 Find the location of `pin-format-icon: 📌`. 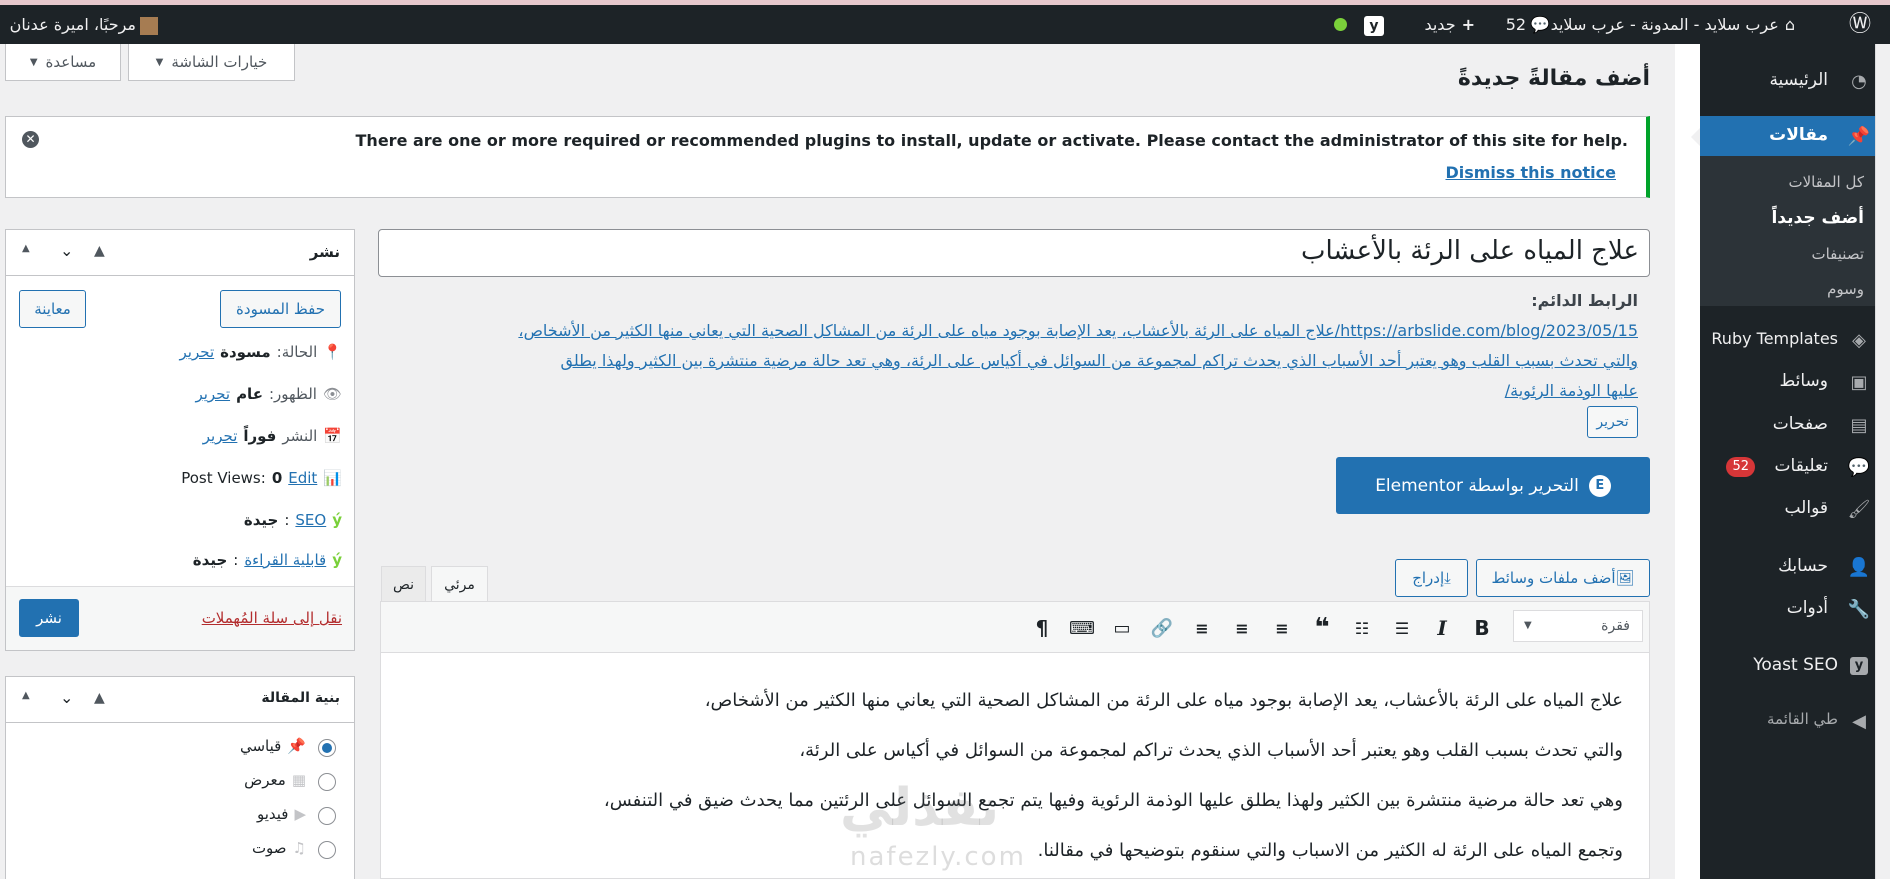

pin-format-icon: 📌 is located at coordinates (296, 746).